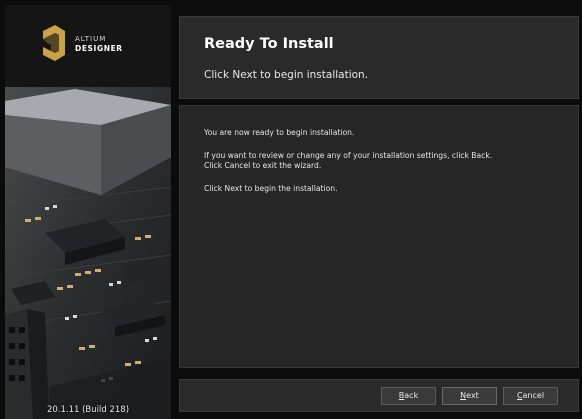 The height and width of the screenshot is (419, 582). What do you see at coordinates (279, 132) in the screenshot?
I see `ready-message: You are now ready to begin installation.` at bounding box center [279, 132].